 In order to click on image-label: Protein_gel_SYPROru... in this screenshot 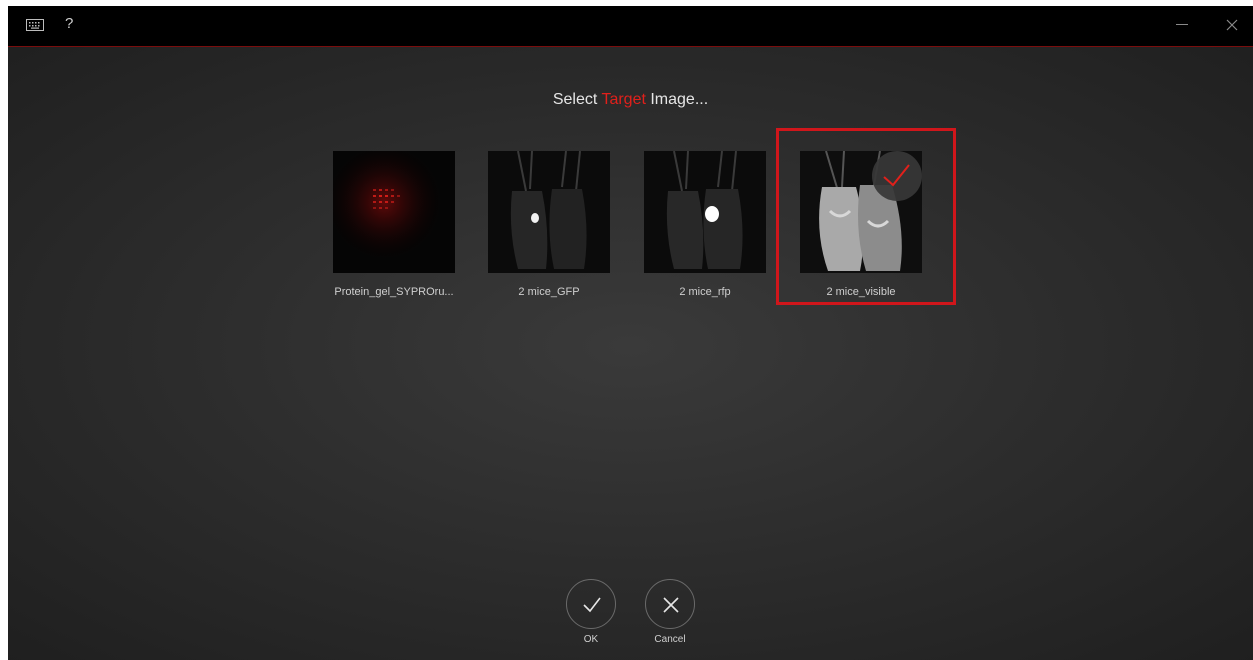, I will do `click(394, 292)`.